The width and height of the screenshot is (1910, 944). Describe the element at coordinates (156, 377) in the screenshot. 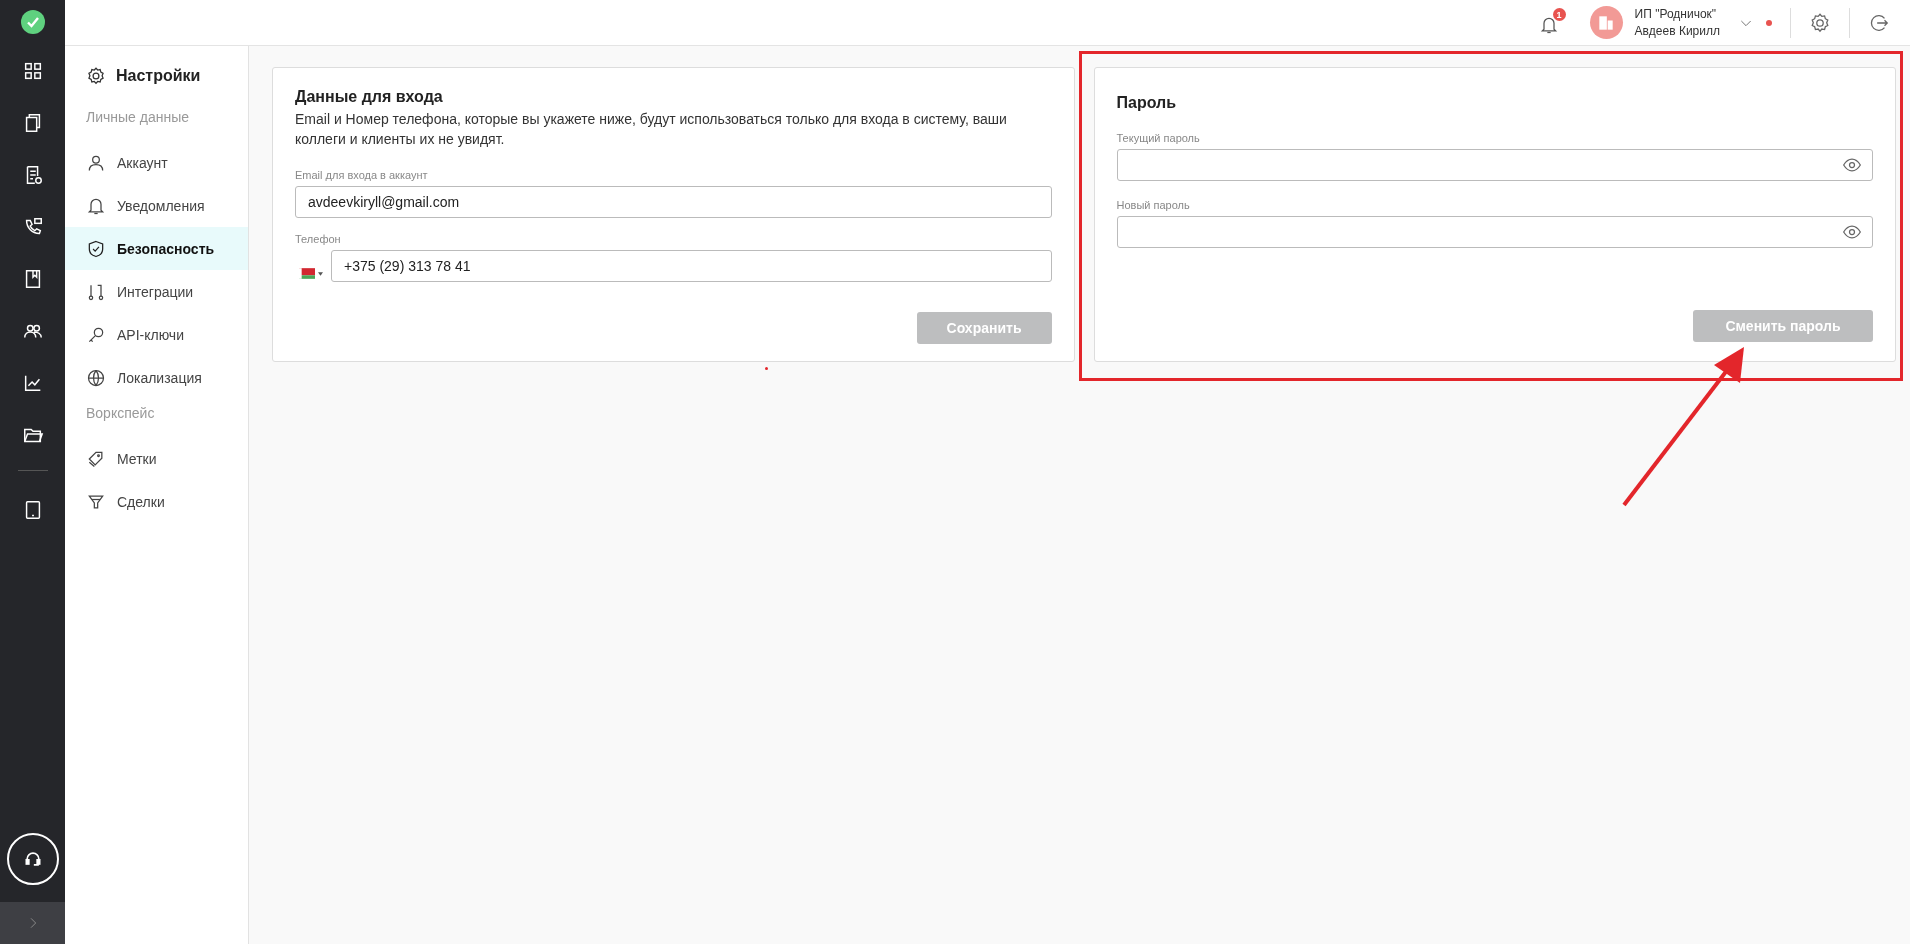

I see `sidebar-item: Локализация` at that location.